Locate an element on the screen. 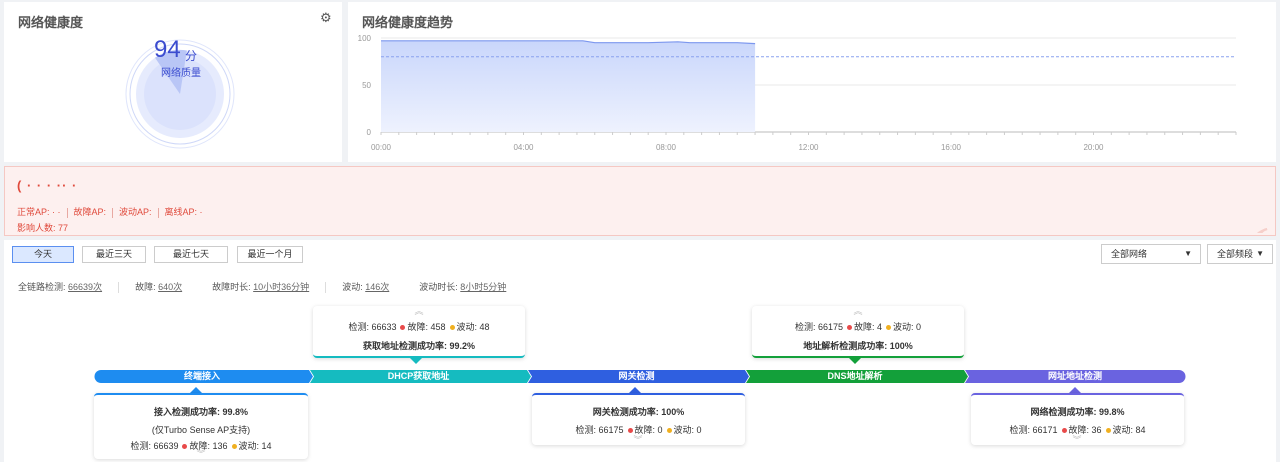 The height and width of the screenshot is (462, 1280). dhcp-rate: 获取地址检测成功率: 99.2% is located at coordinates (419, 346).